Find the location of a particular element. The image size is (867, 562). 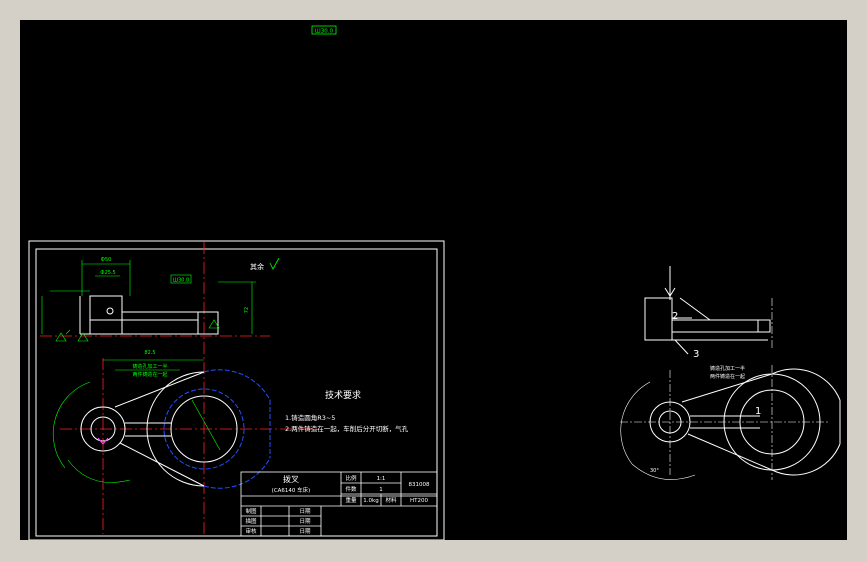

scale-value: 1:1 is located at coordinates (381, 479).